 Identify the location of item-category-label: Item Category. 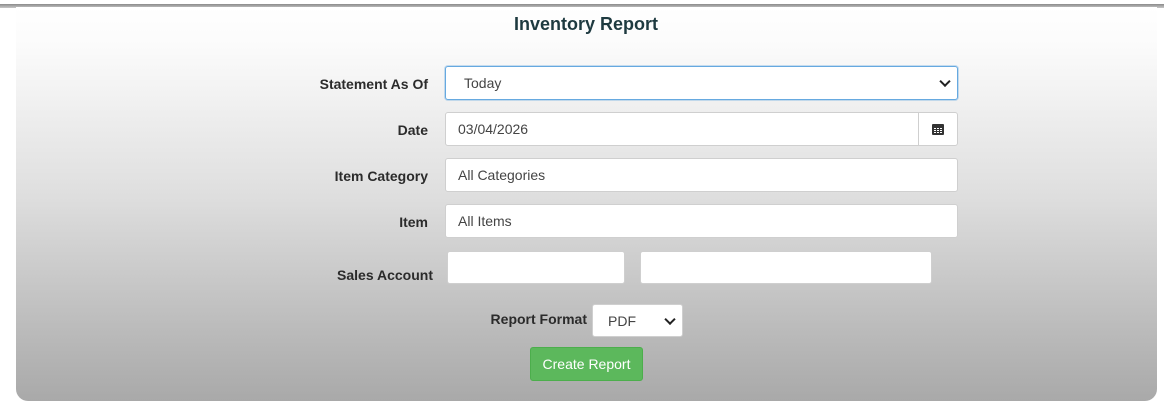
(381, 176).